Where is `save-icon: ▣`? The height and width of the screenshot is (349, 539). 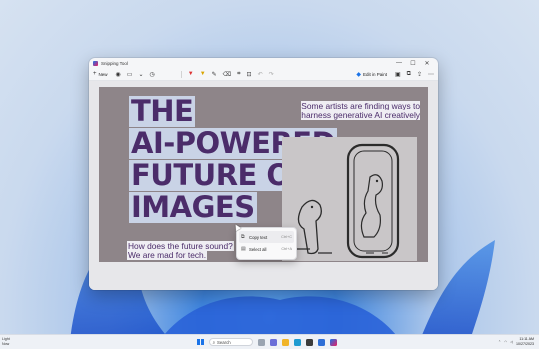 save-icon: ▣ is located at coordinates (398, 74).